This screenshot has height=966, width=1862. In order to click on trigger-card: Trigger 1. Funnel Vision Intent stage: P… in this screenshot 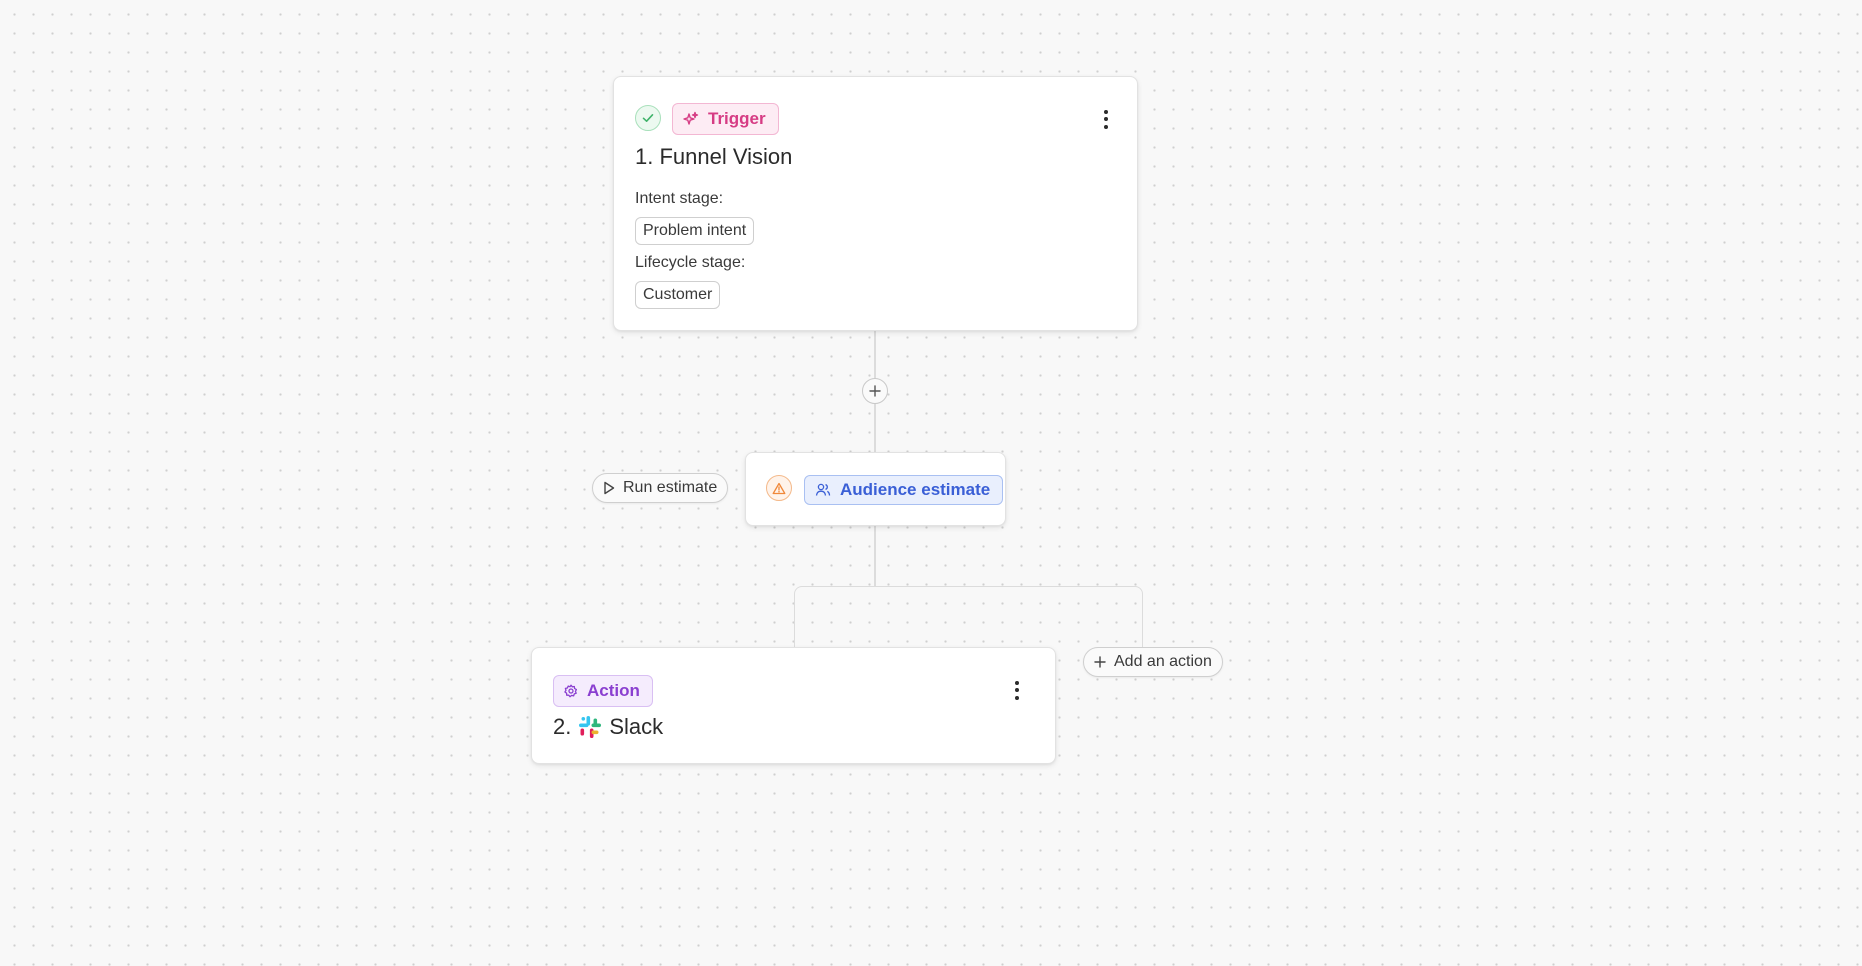, I will do `click(875, 203)`.